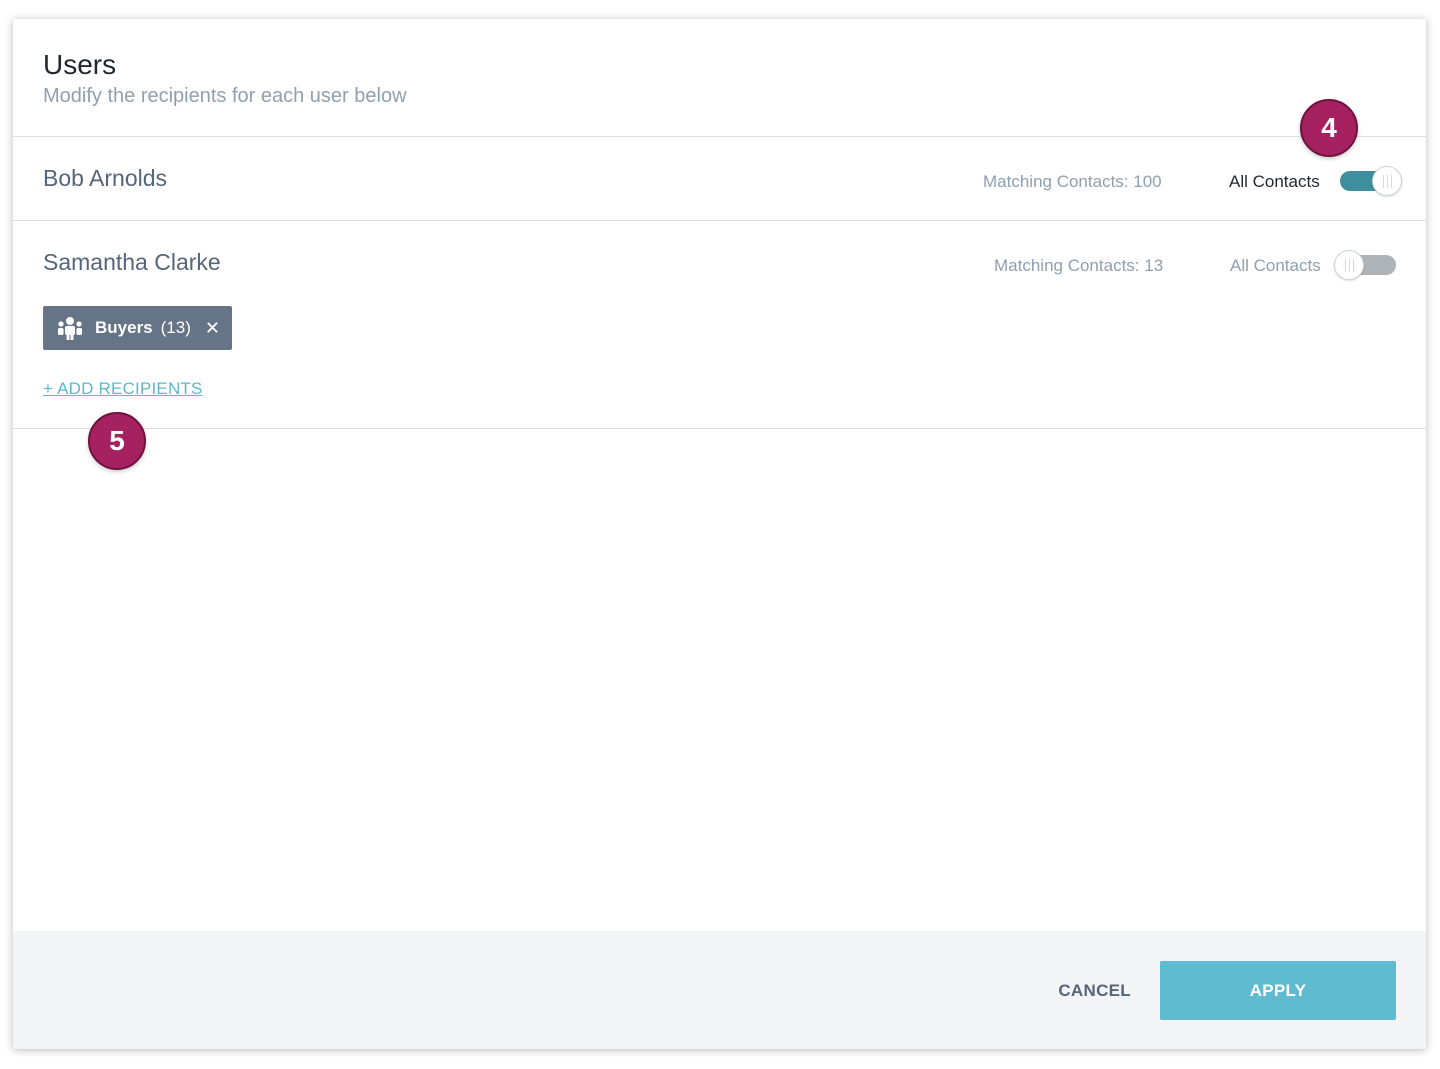  What do you see at coordinates (1278, 990) in the screenshot?
I see `apply-button: APPLY` at bounding box center [1278, 990].